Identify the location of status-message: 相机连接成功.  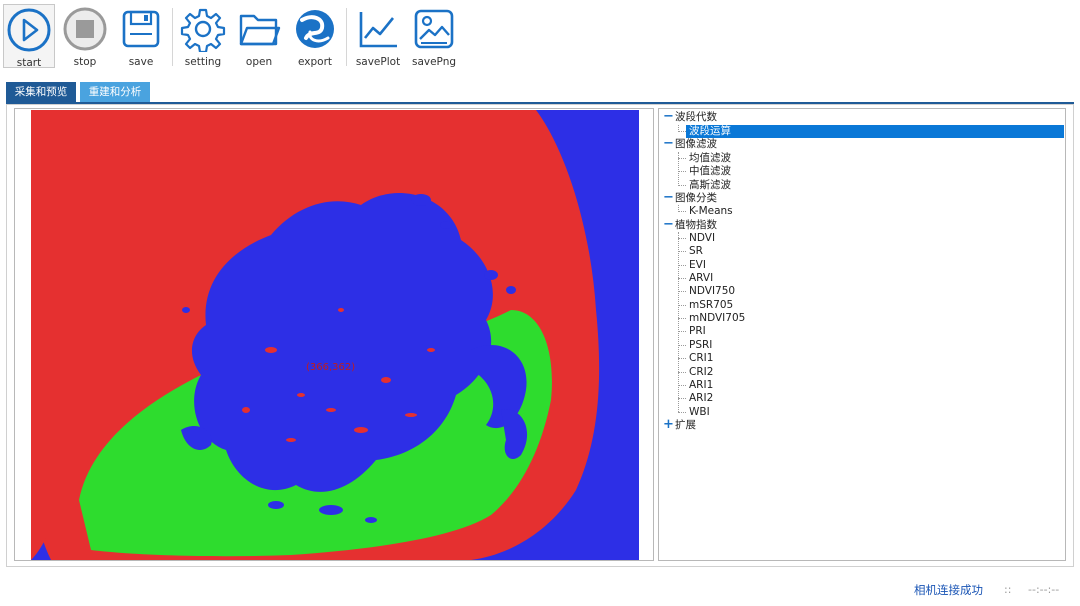
(948, 590).